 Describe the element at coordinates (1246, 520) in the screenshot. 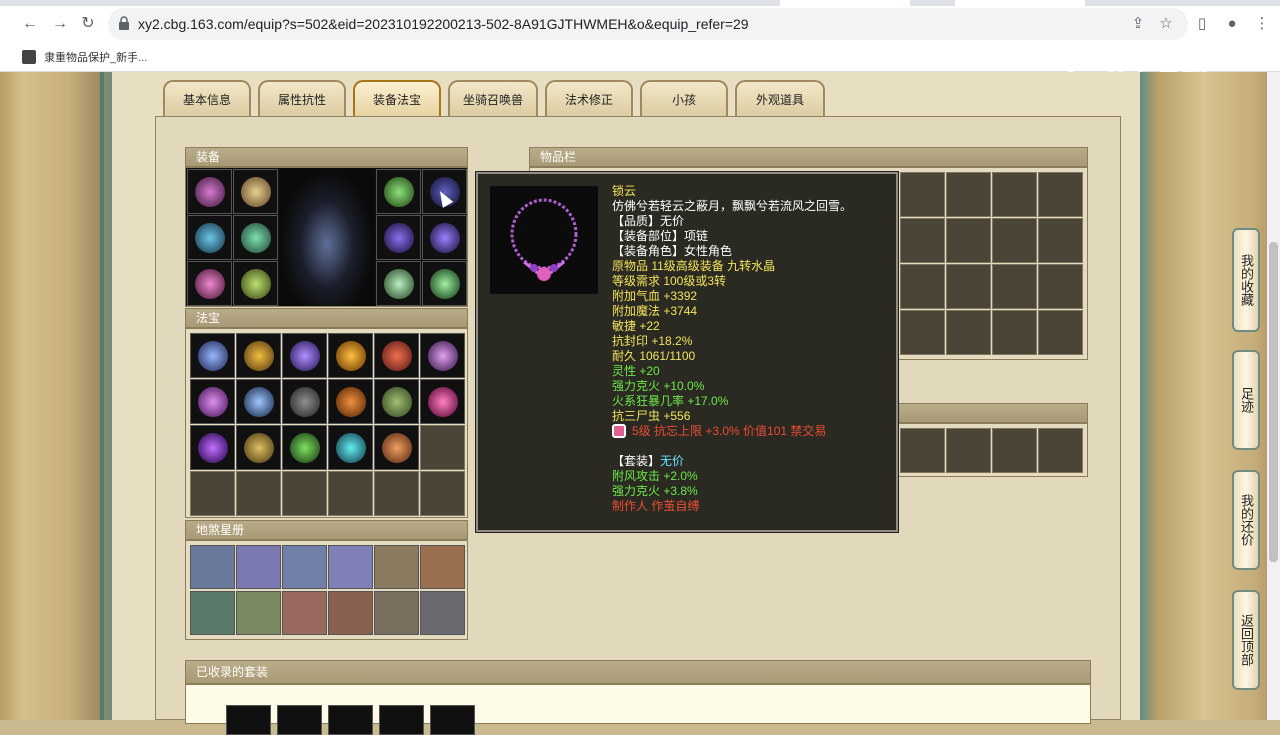

I see `side-button-my-bargains: 我的还价` at that location.